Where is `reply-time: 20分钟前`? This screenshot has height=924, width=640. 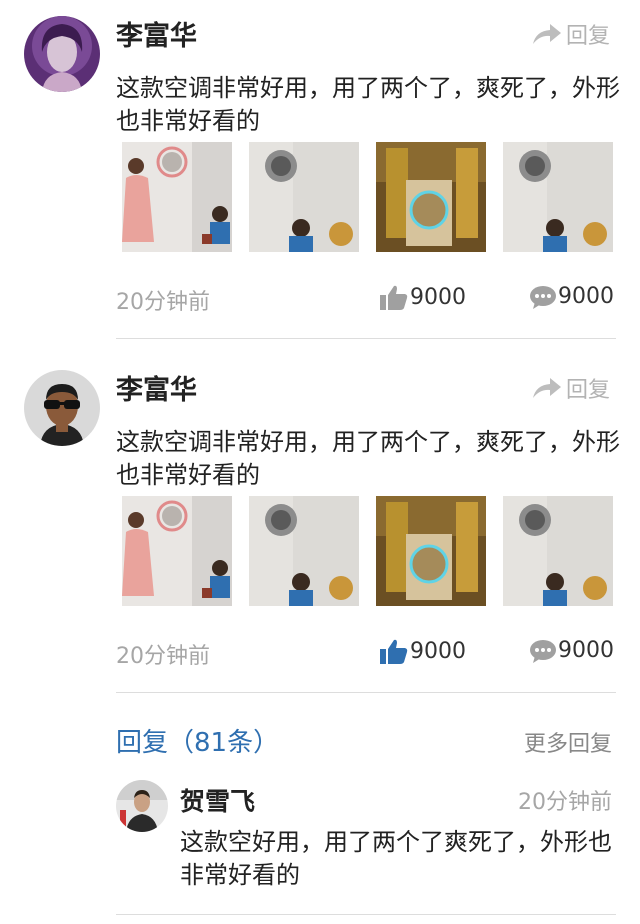
reply-time: 20分钟前 is located at coordinates (565, 802).